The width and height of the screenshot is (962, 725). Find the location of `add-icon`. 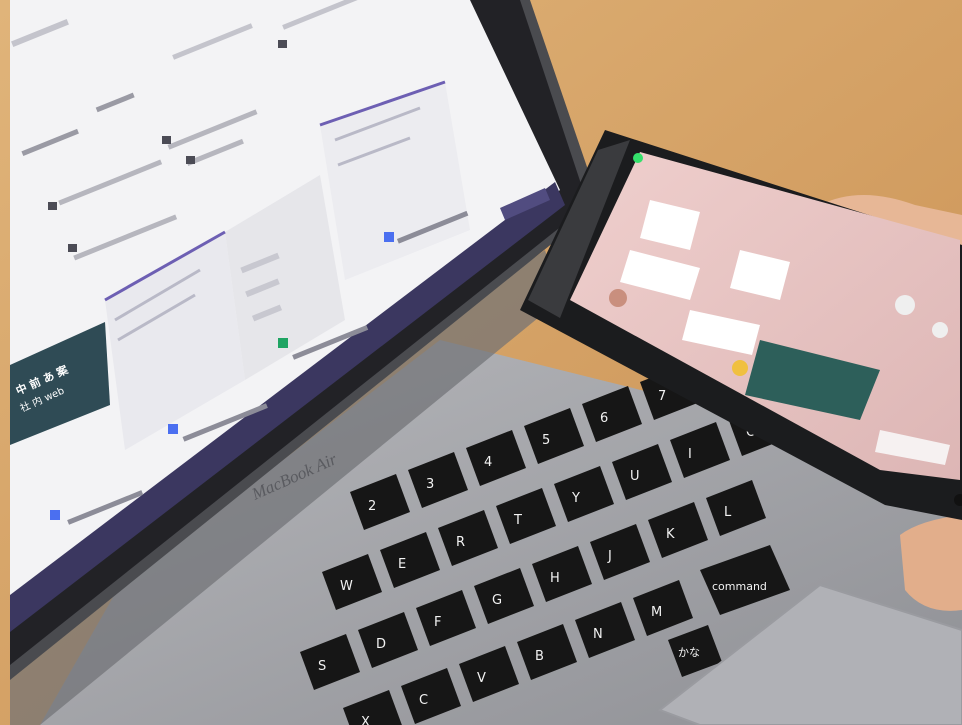

add-icon is located at coordinates (940, 330).